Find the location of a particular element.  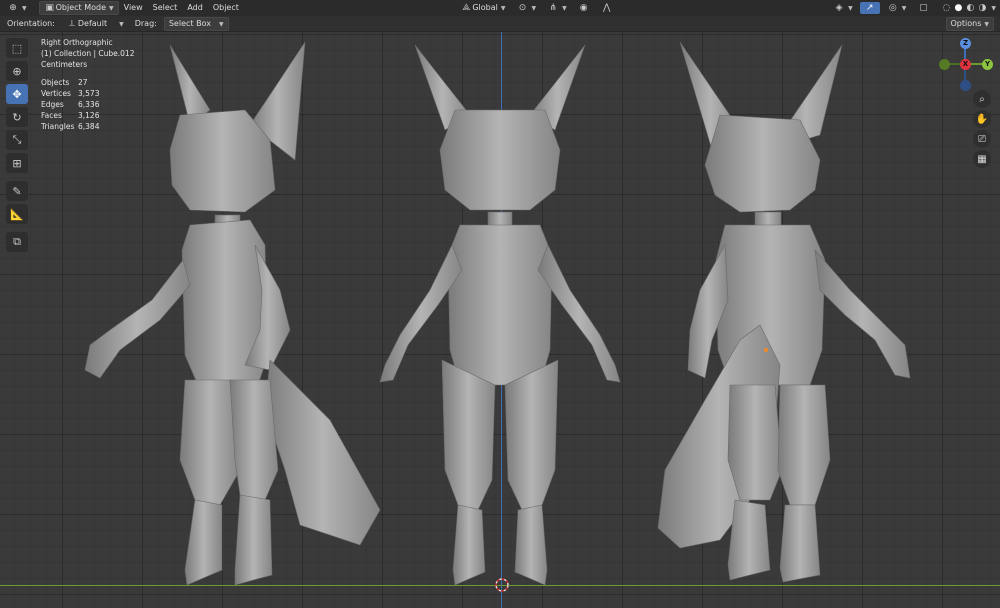

xray-toggle: ▢ is located at coordinates (923, 8).